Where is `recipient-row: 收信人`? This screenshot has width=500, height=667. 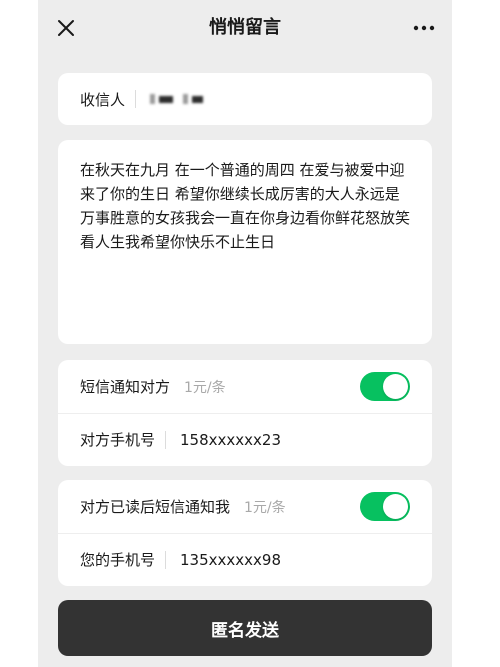
recipient-row: 收信人 is located at coordinates (245, 99).